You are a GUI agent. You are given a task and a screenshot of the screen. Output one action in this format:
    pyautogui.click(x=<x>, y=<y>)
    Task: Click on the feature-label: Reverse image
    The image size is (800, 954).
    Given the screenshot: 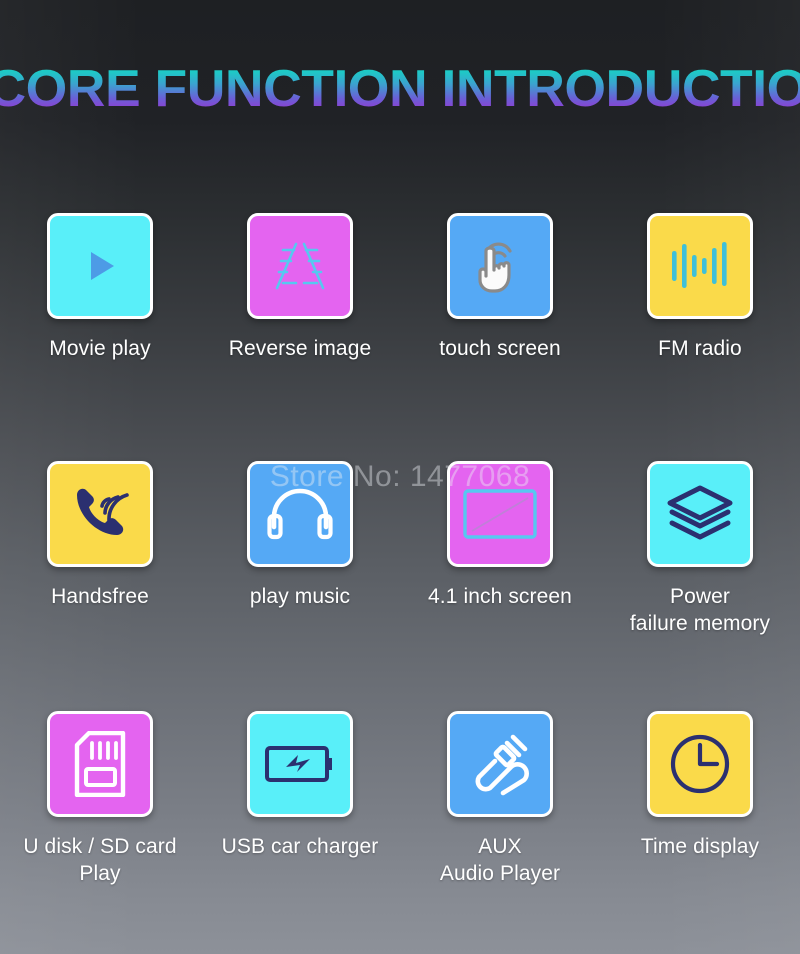 What is the action you would take?
    pyautogui.click(x=300, y=348)
    